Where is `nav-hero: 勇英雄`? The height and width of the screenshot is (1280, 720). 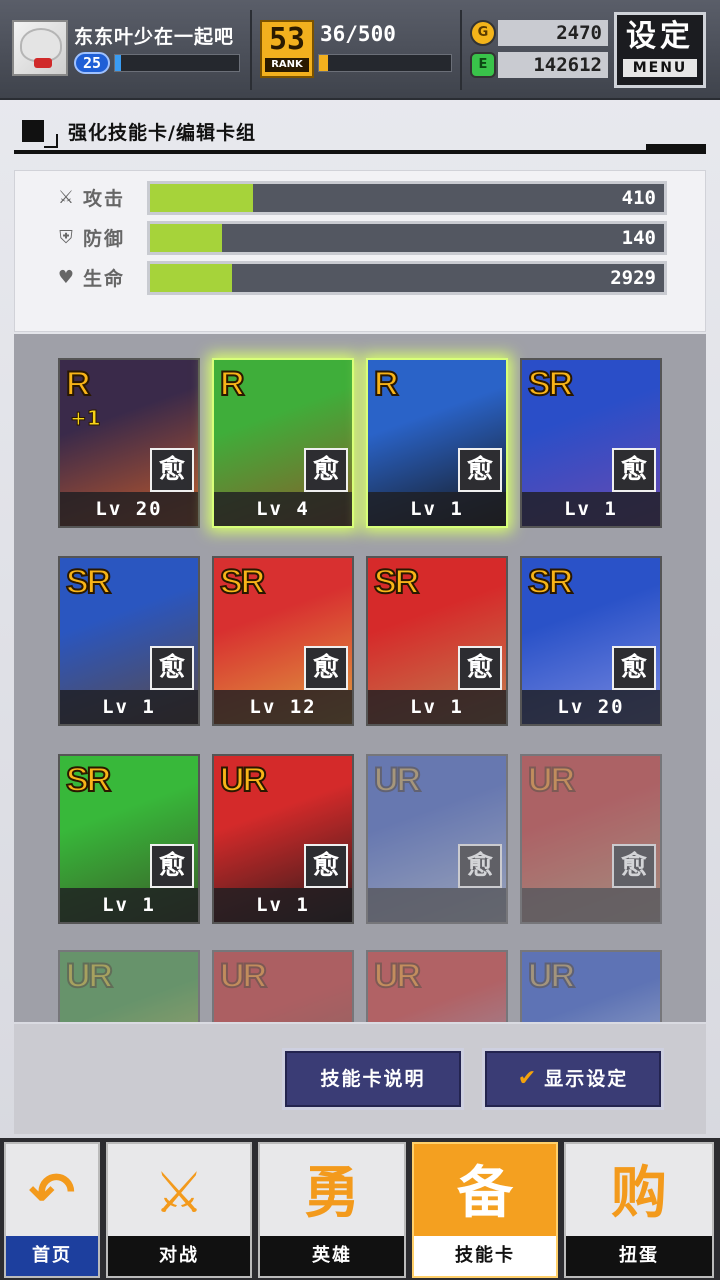 nav-hero: 勇英雄 is located at coordinates (332, 1210).